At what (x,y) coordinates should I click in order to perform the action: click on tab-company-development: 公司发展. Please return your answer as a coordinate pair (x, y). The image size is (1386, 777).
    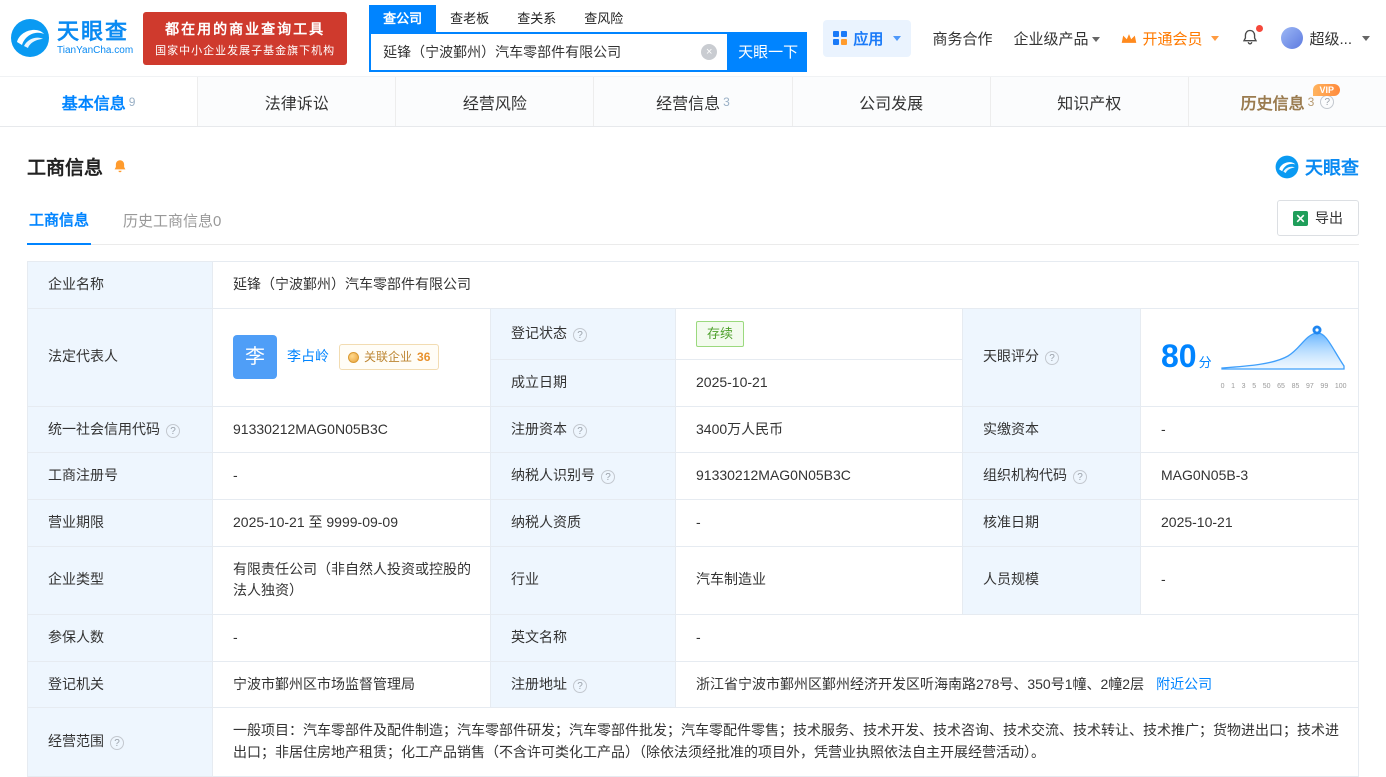
    Looking at the image, I should click on (892, 101).